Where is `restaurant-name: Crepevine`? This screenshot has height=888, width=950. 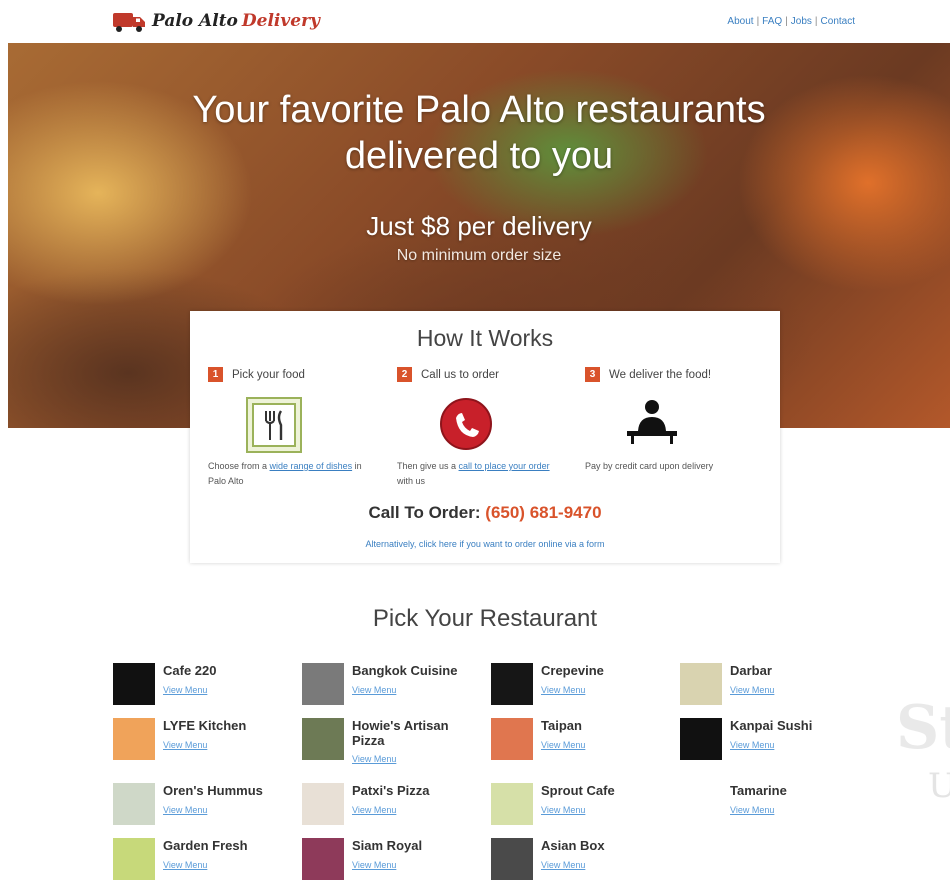 restaurant-name: Crepevine is located at coordinates (572, 670).